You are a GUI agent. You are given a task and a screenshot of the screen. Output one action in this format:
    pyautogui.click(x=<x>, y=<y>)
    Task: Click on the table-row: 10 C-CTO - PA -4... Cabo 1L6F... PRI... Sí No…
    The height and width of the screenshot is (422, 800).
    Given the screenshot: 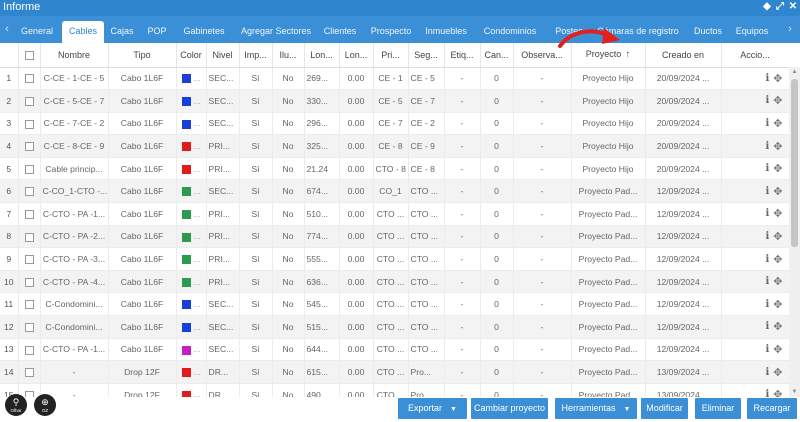 What is the action you would take?
    pyautogui.click(x=394, y=282)
    